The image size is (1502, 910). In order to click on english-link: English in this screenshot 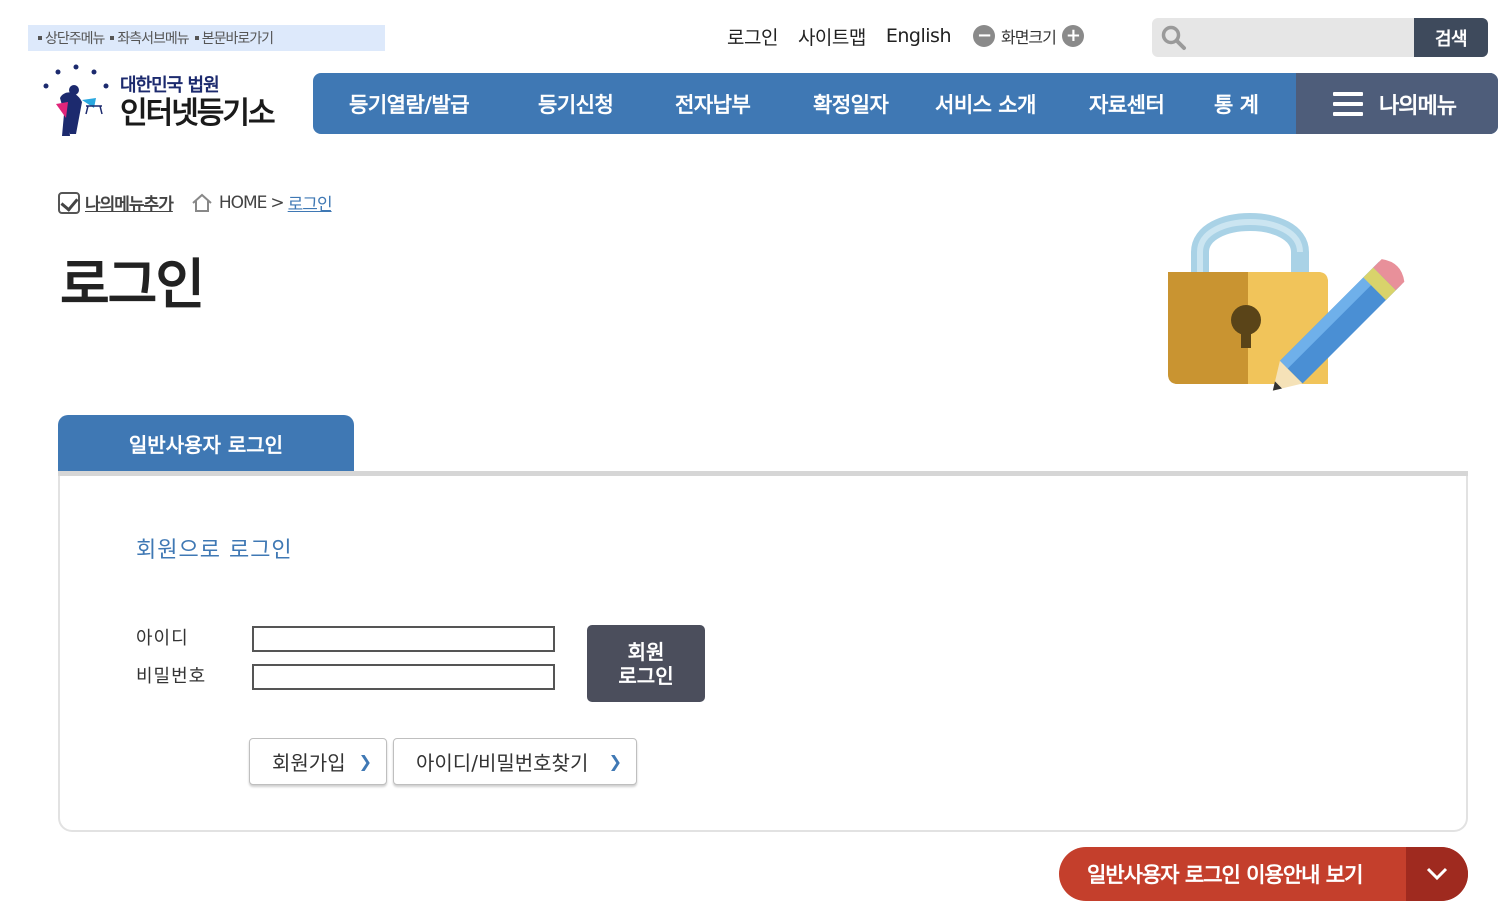, I will do `click(919, 36)`.